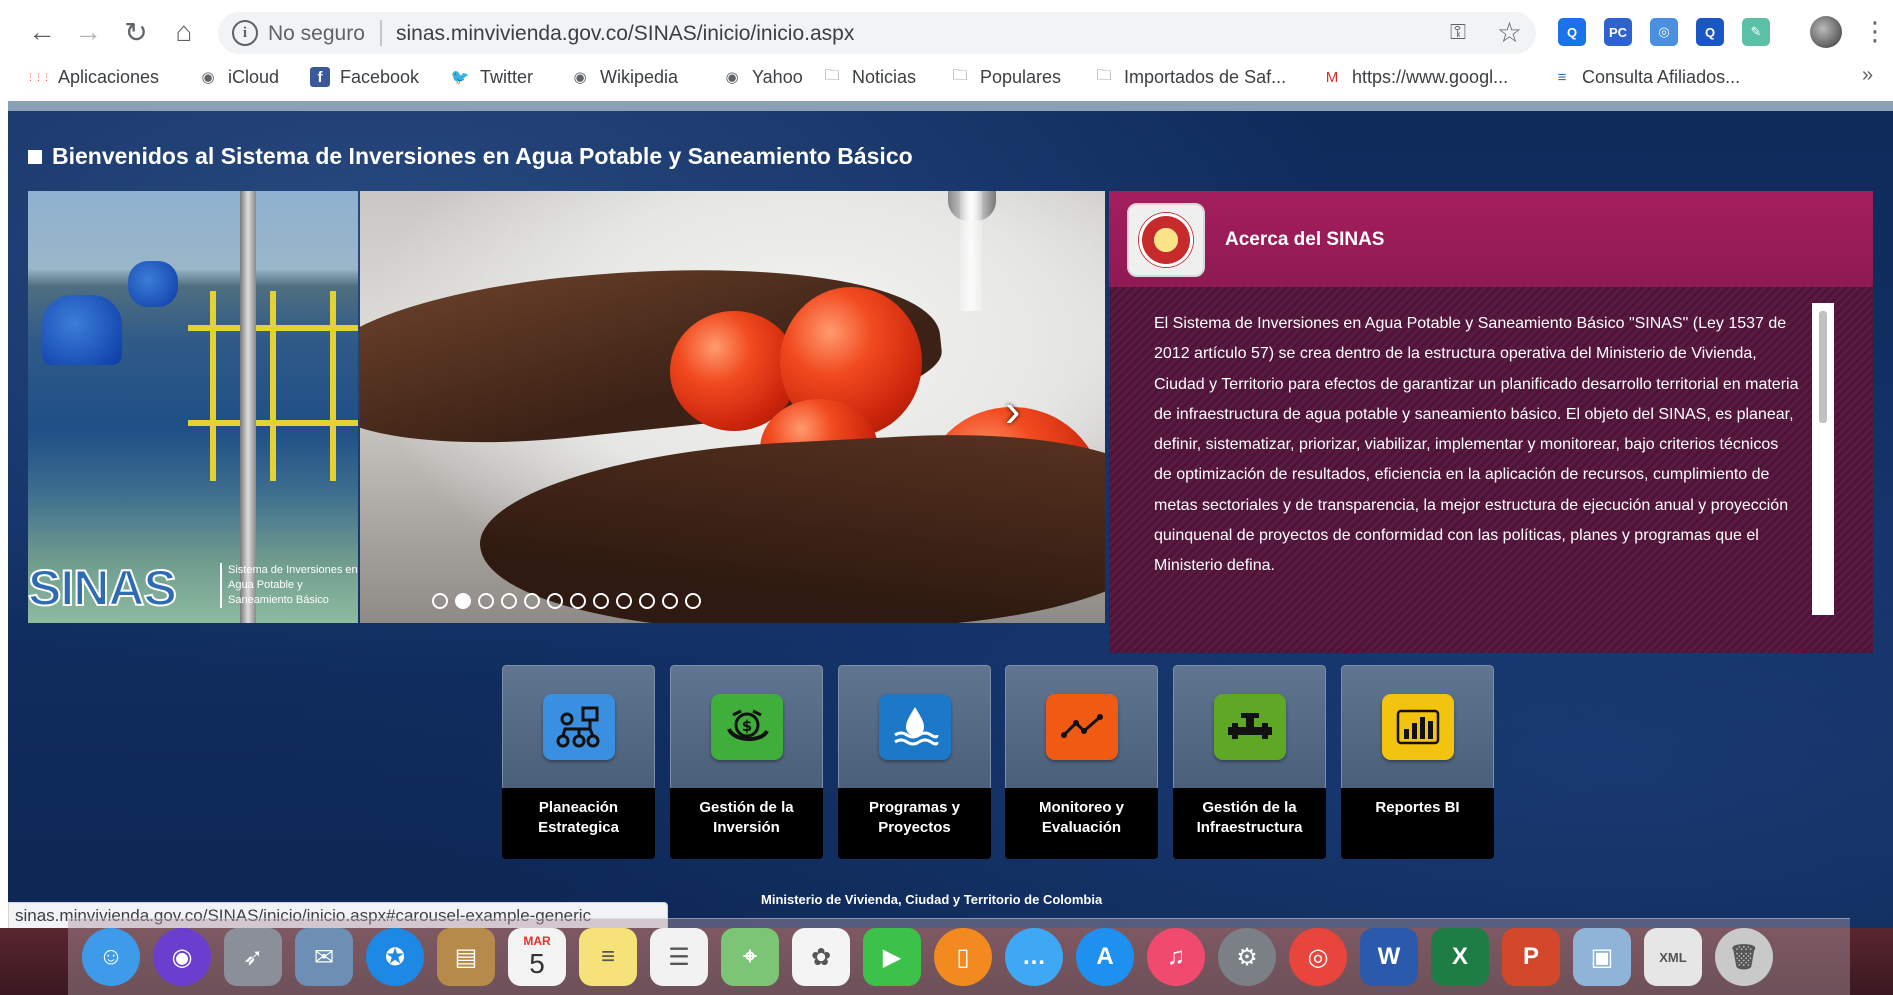 Image resolution: width=1893 pixels, height=995 pixels. I want to click on bookmark-facebook: f Facebook, so click(364, 77).